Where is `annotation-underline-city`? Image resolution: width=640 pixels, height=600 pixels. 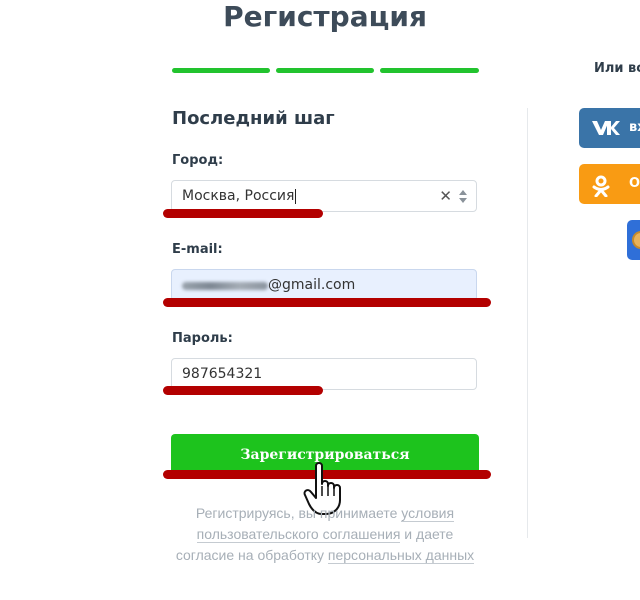 annotation-underline-city is located at coordinates (243, 213).